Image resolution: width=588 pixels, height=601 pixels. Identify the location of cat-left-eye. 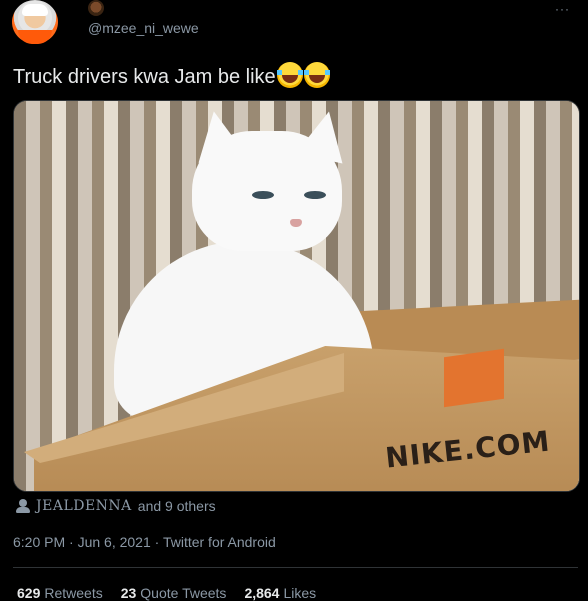
(263, 195).